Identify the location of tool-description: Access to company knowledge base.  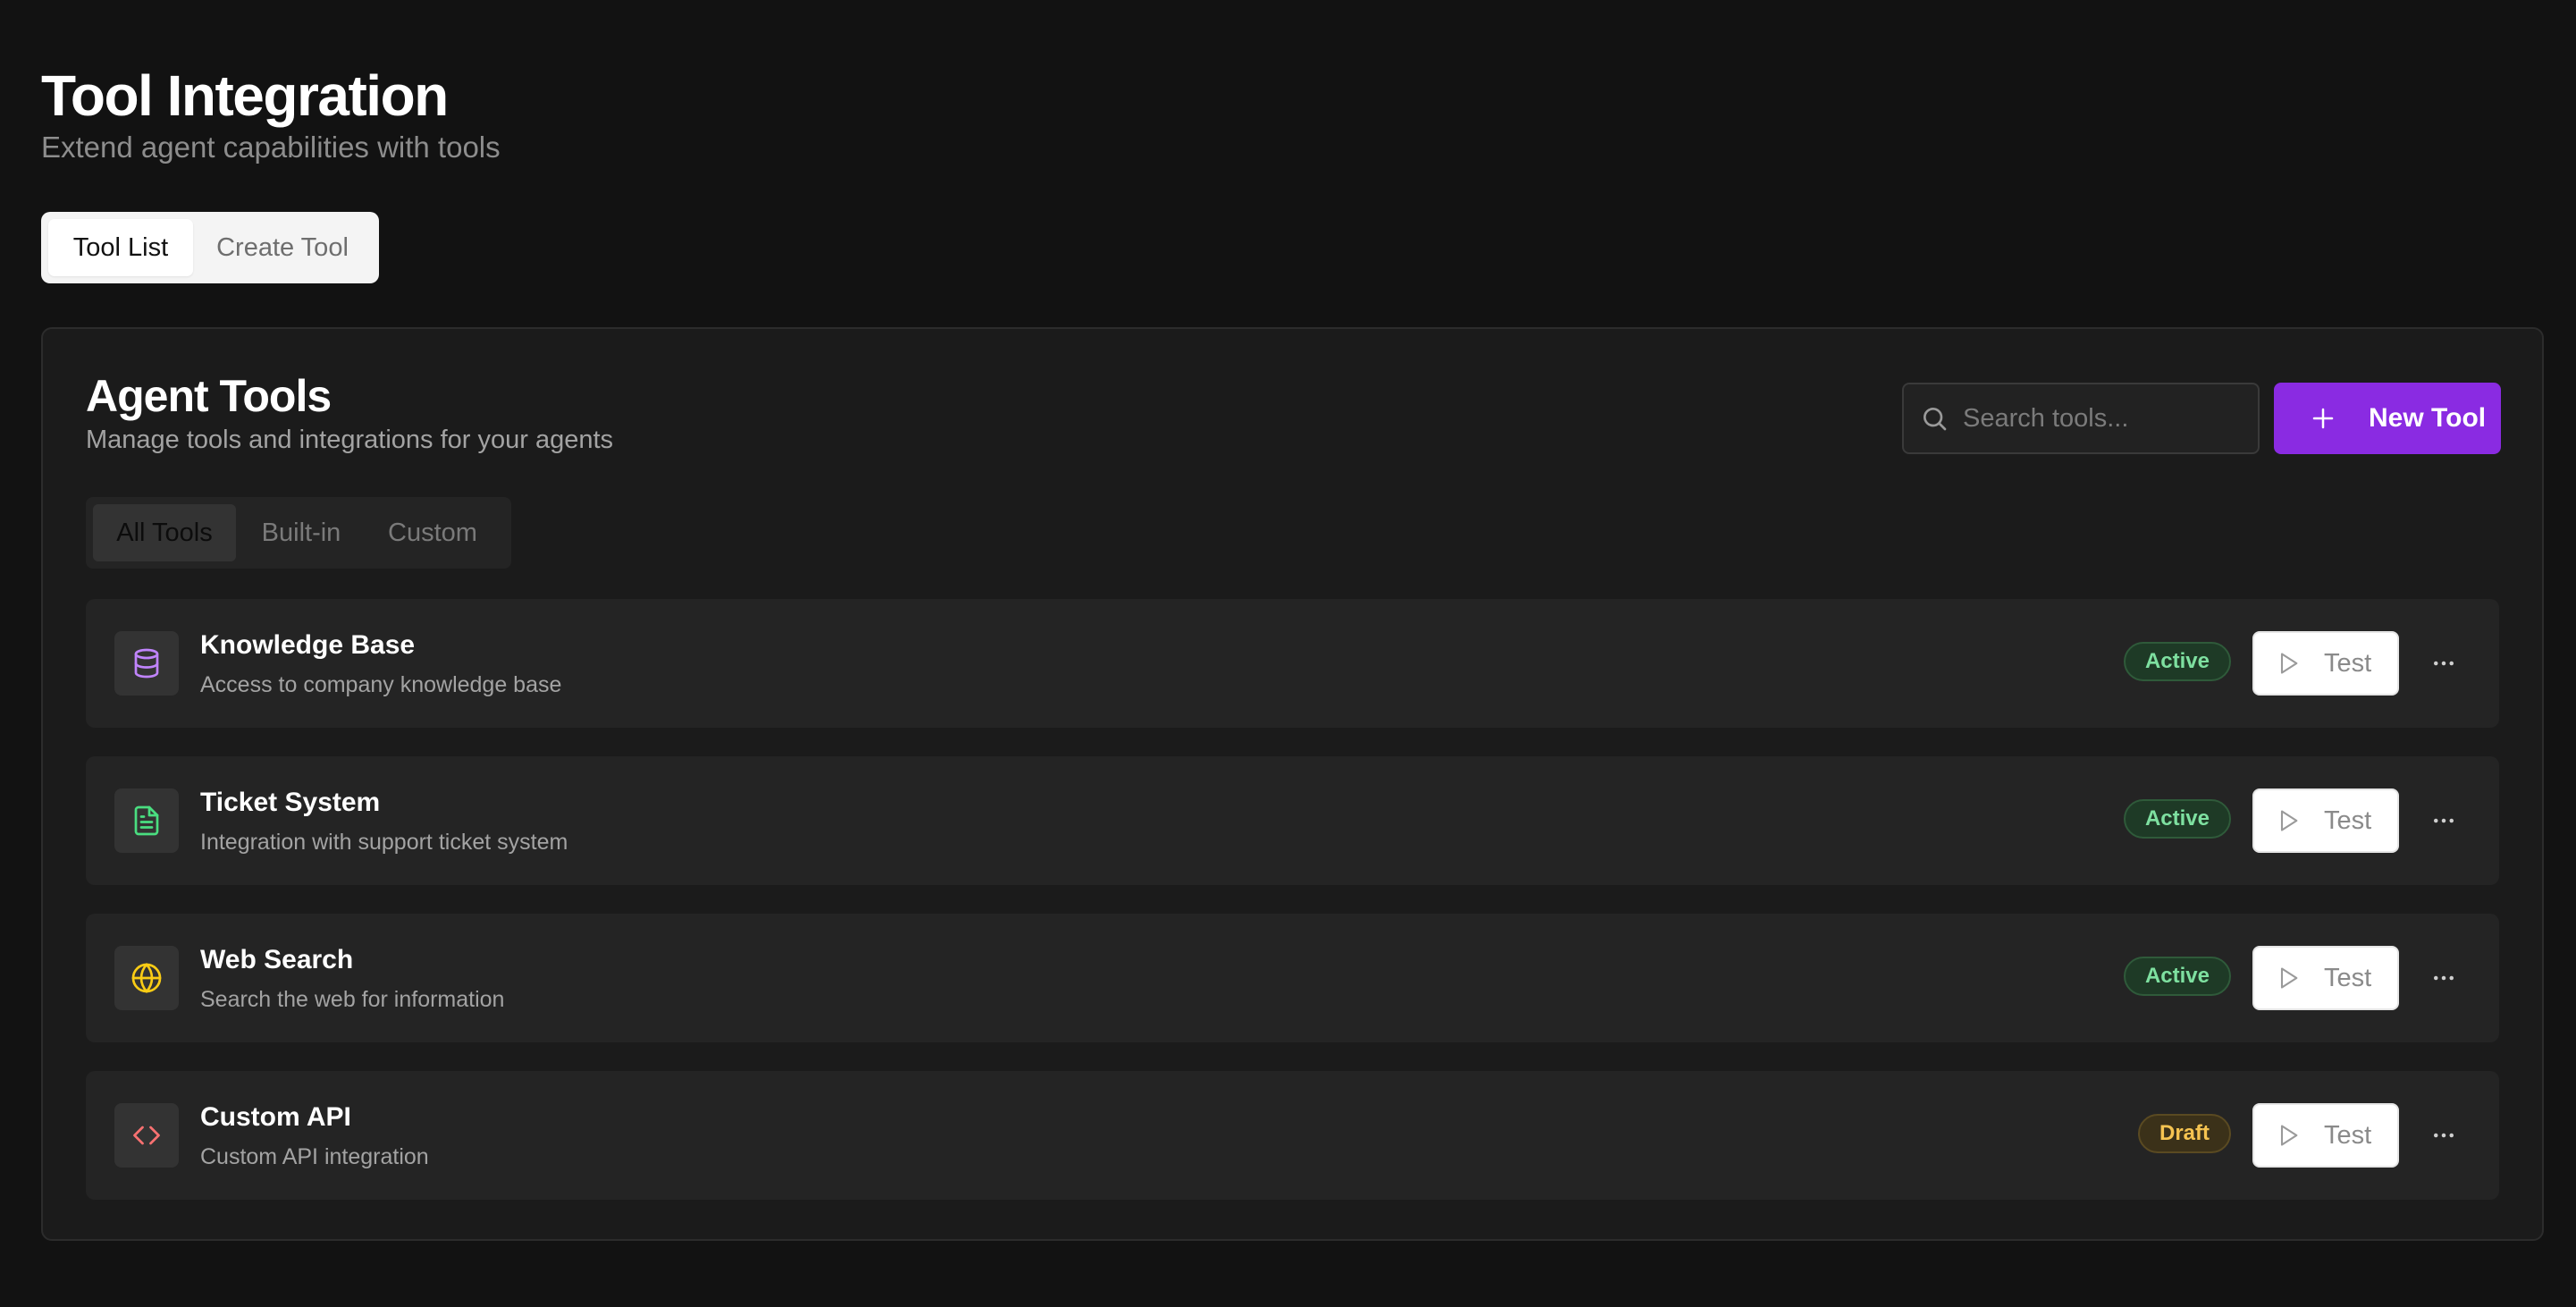
(381, 684).